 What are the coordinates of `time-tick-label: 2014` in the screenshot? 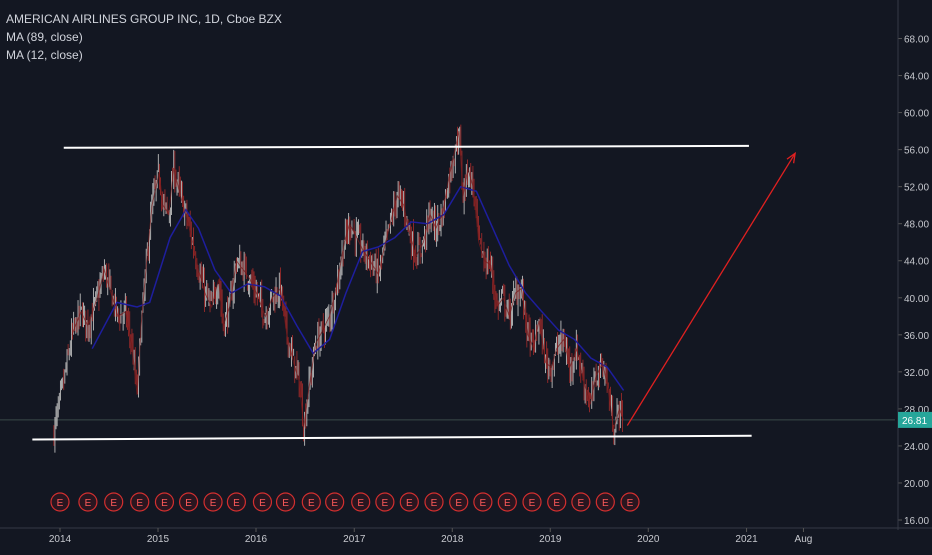 It's located at (60, 539).